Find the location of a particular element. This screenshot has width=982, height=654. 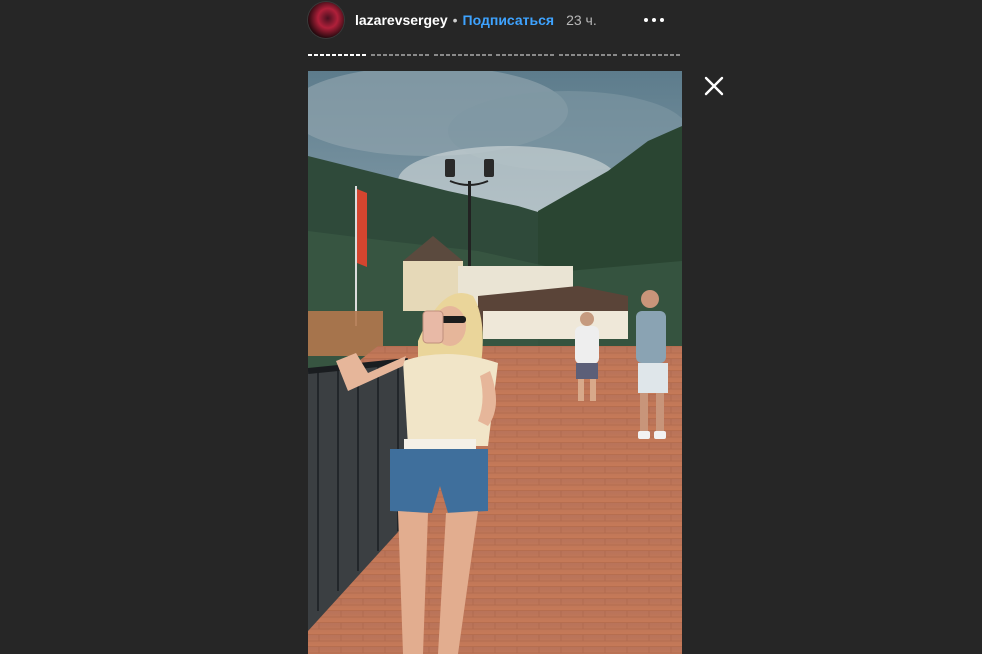

story-header: lazarevsergey • Подписаться 23 ч. is located at coordinates (495, 20).